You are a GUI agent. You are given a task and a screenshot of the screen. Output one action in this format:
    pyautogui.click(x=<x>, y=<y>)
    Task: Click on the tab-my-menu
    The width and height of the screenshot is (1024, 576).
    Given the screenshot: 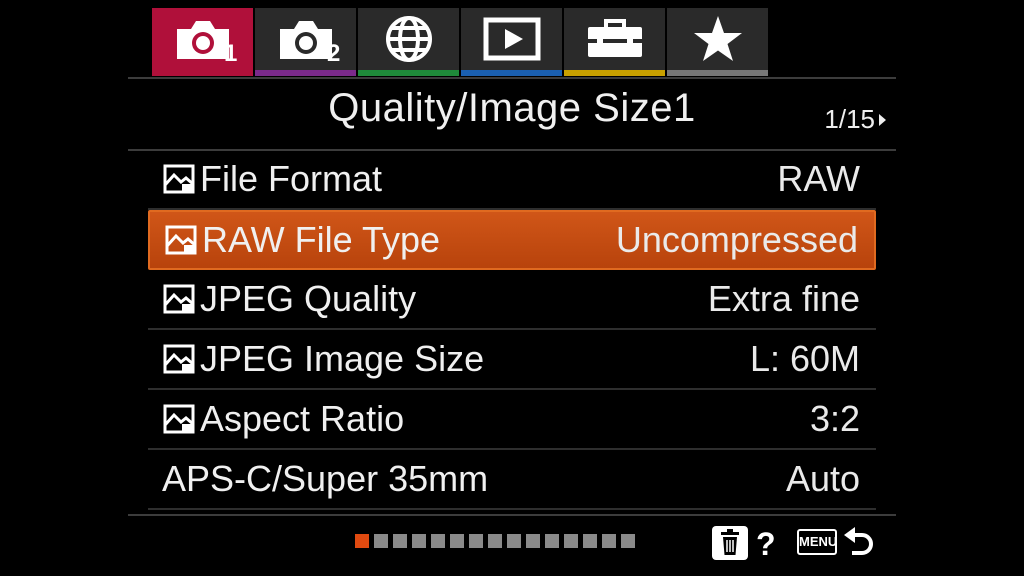 What is the action you would take?
    pyautogui.click(x=717, y=42)
    